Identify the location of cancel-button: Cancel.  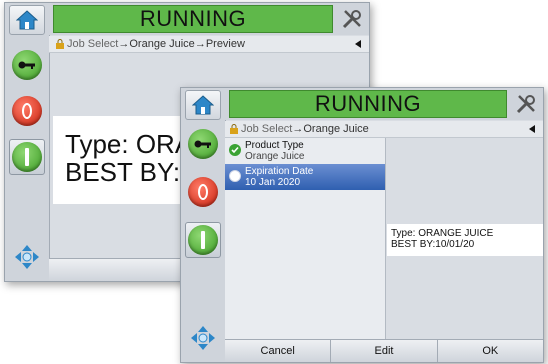
(278, 351).